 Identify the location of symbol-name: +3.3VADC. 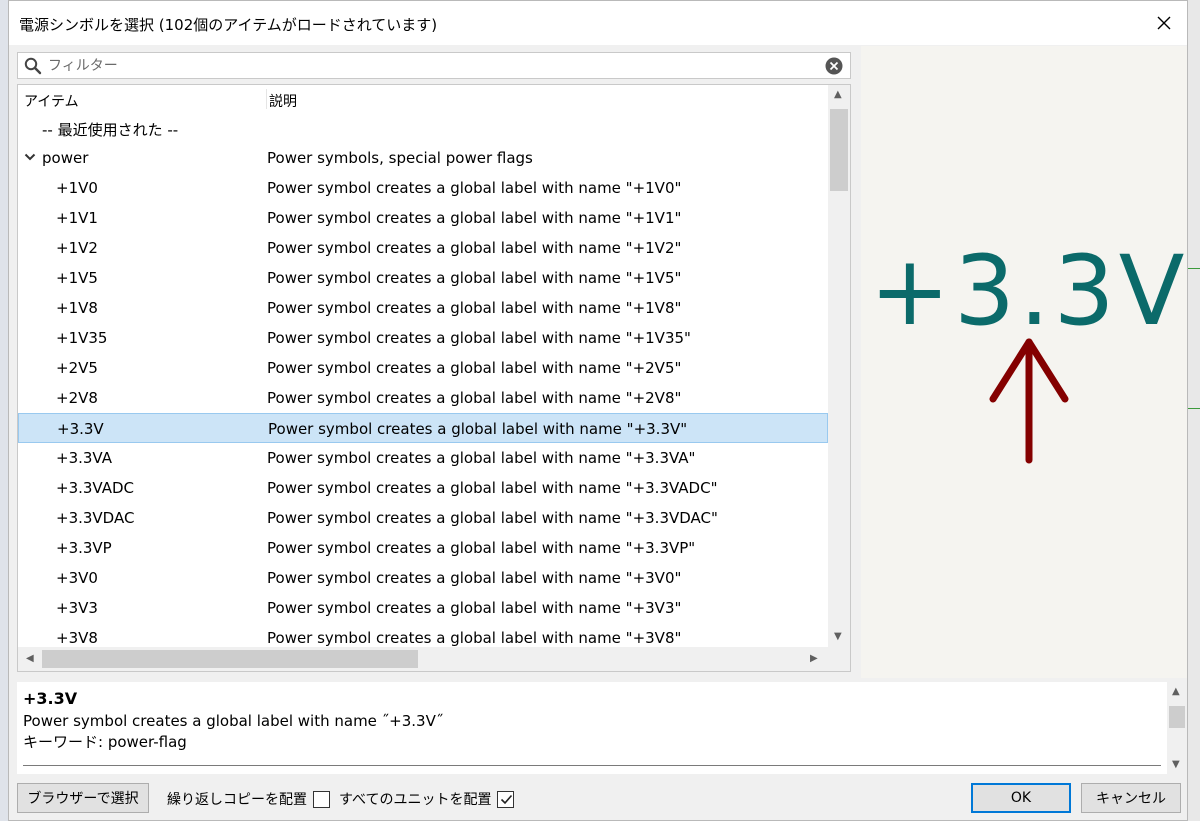
(95, 488).